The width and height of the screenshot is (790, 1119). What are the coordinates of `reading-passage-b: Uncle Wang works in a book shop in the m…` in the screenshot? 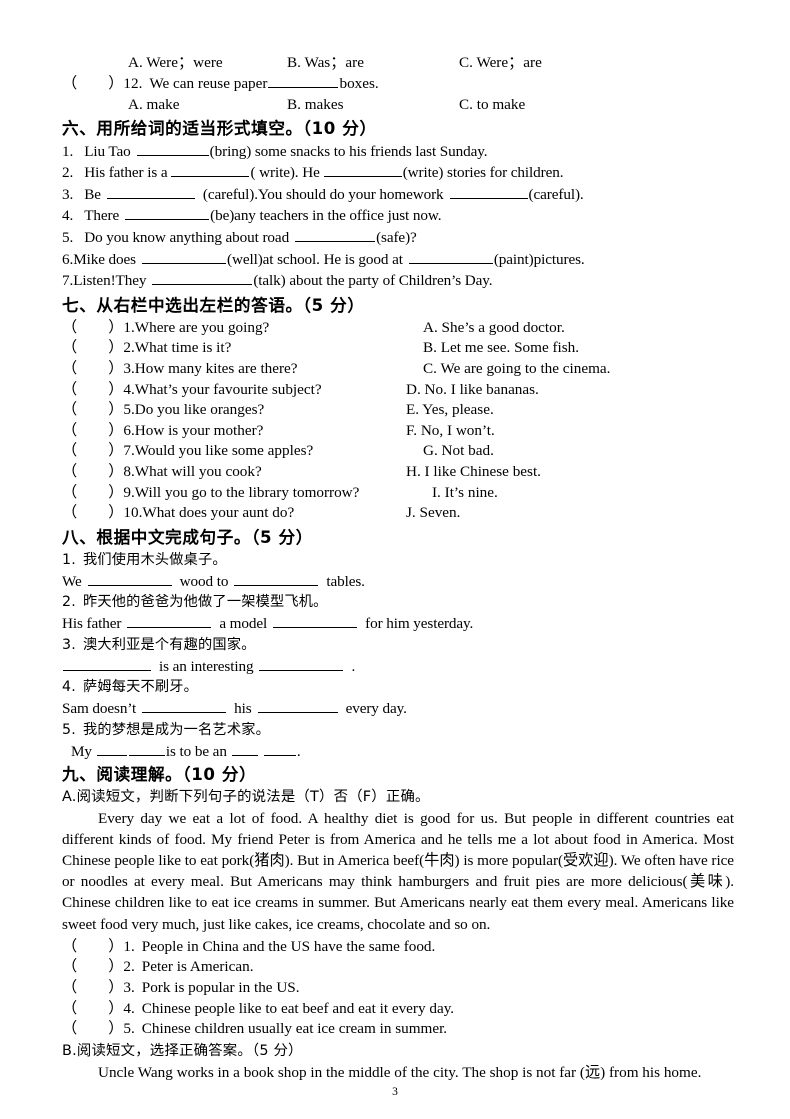 It's located at (400, 1072).